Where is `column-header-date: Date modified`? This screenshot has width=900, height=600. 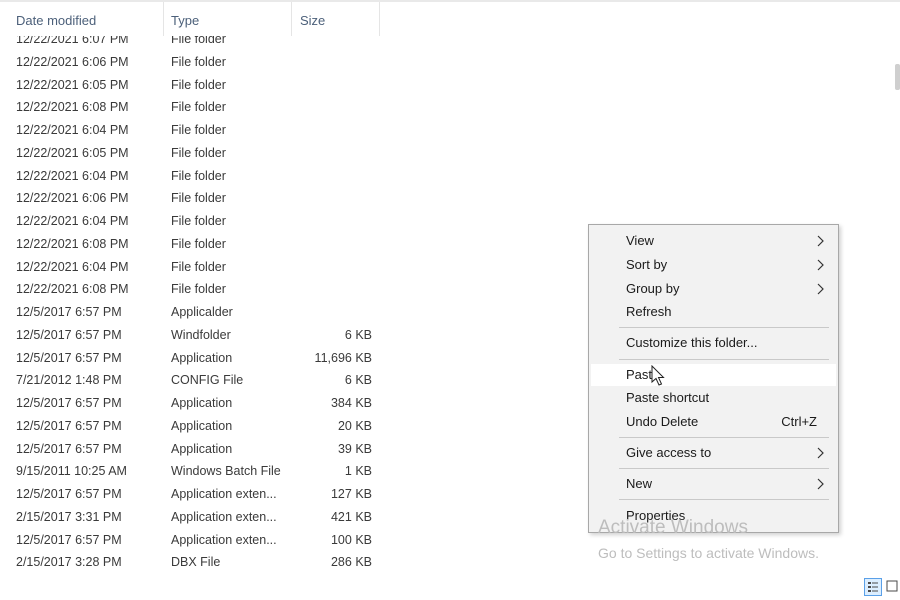
column-header-date: Date modified is located at coordinates (82, 19).